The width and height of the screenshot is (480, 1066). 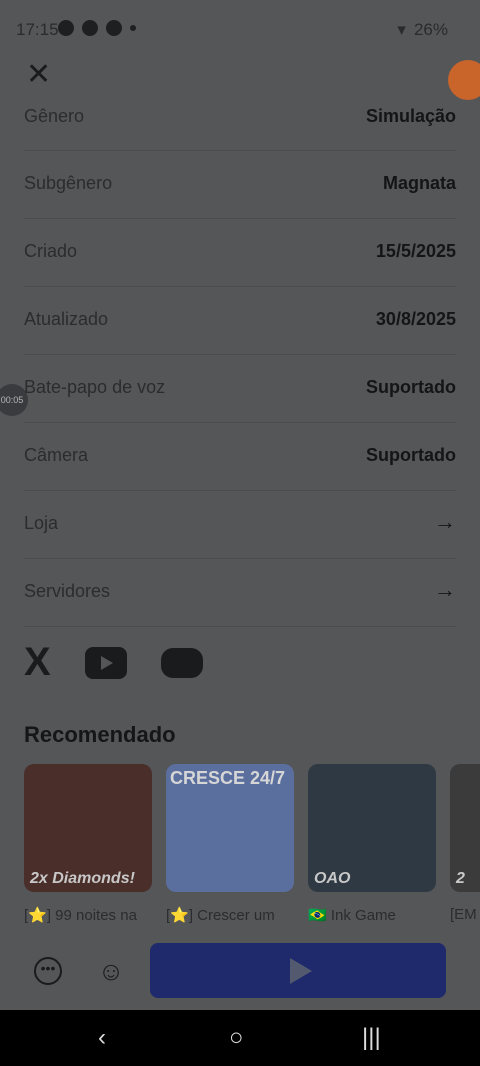 I want to click on detail-label: Atualizado, so click(x=66, y=319).